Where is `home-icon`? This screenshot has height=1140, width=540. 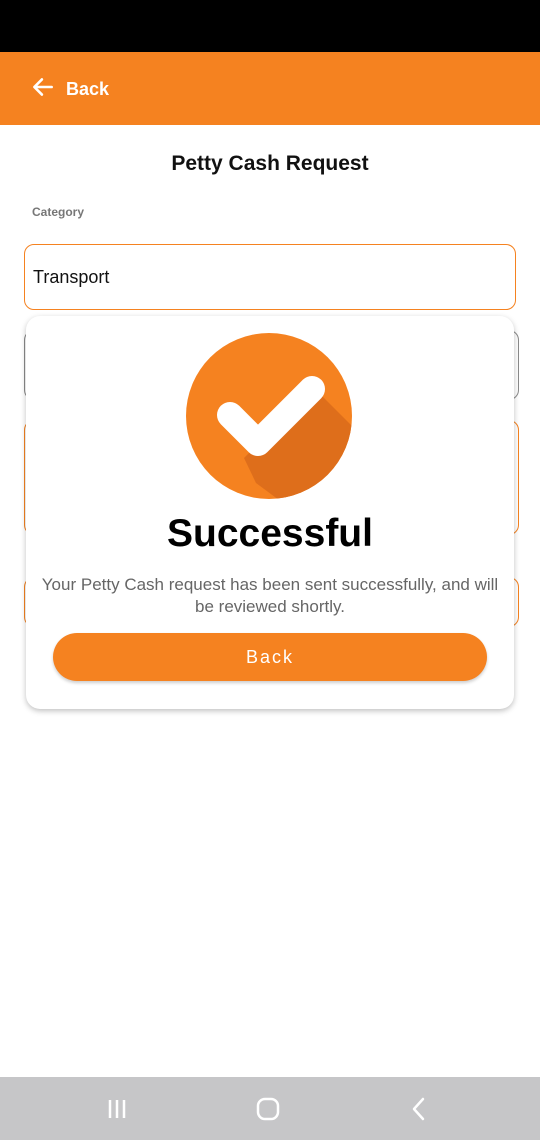
home-icon is located at coordinates (268, 1112).